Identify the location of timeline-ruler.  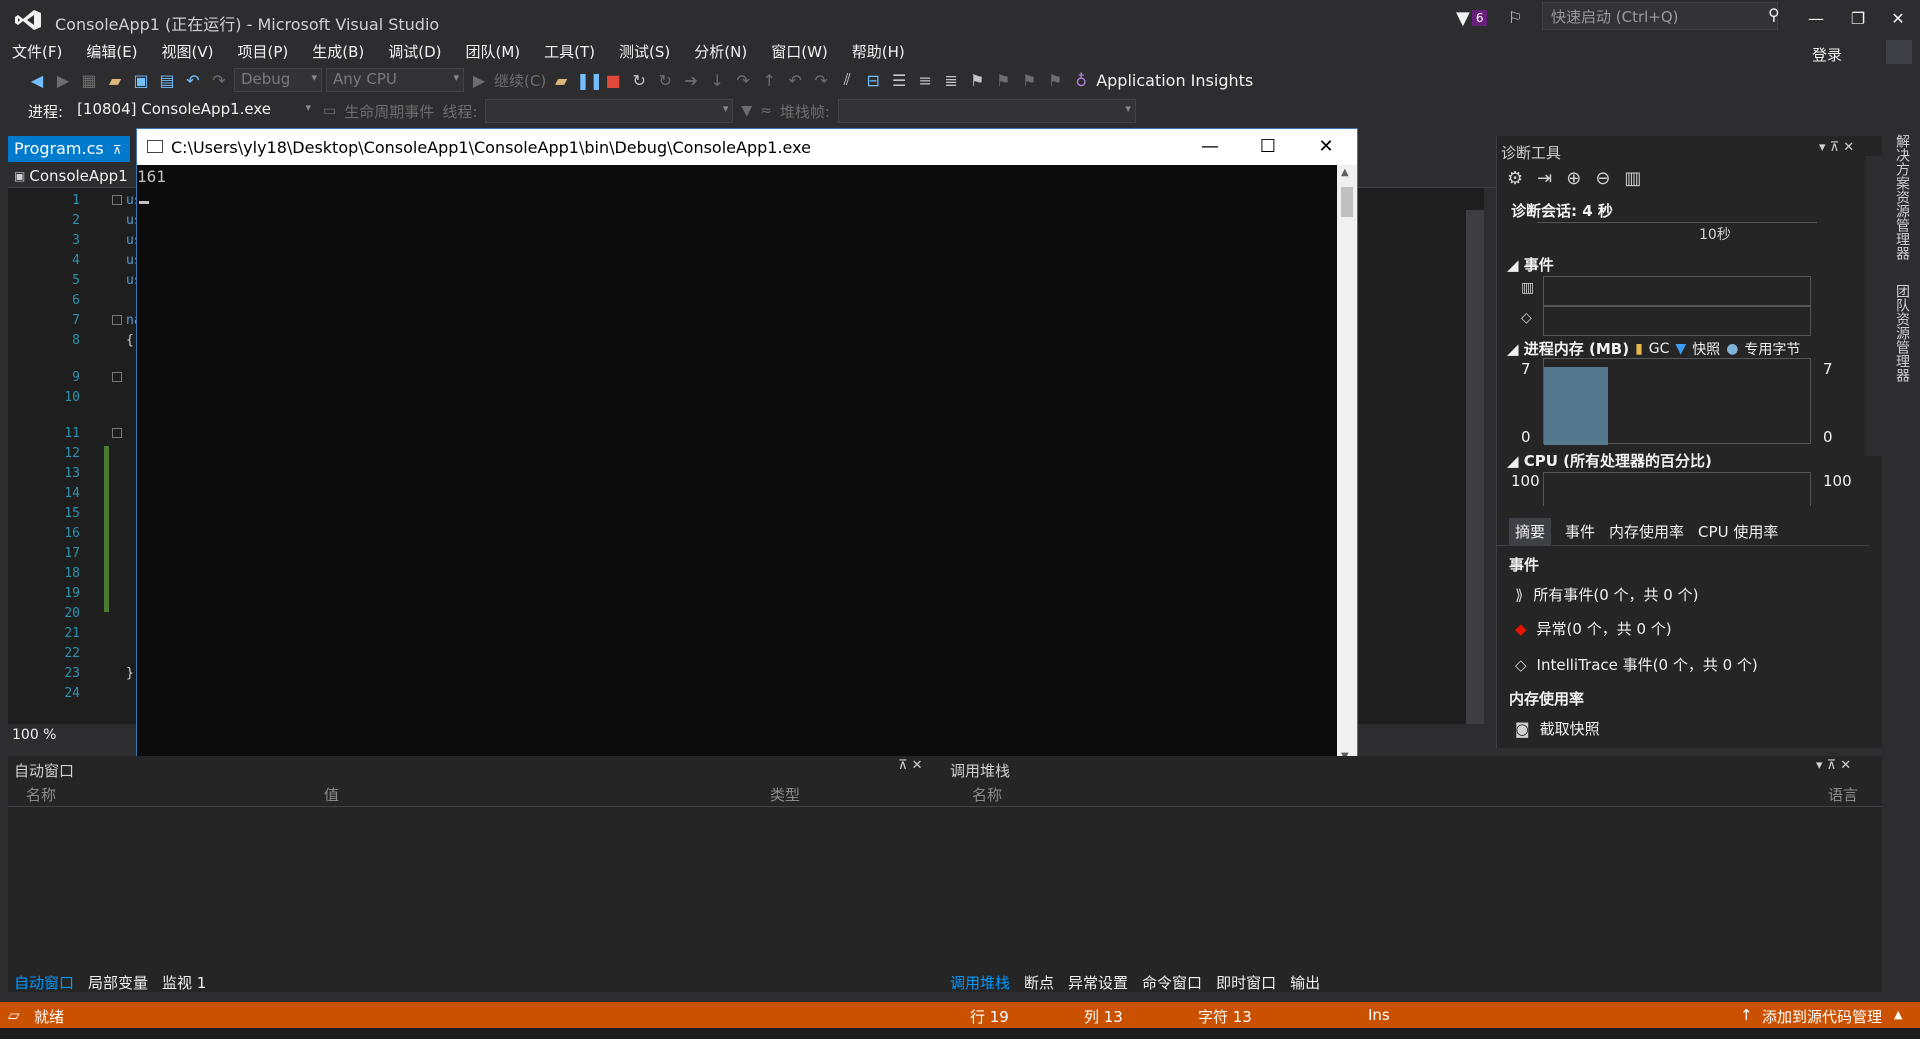
(1677, 237).